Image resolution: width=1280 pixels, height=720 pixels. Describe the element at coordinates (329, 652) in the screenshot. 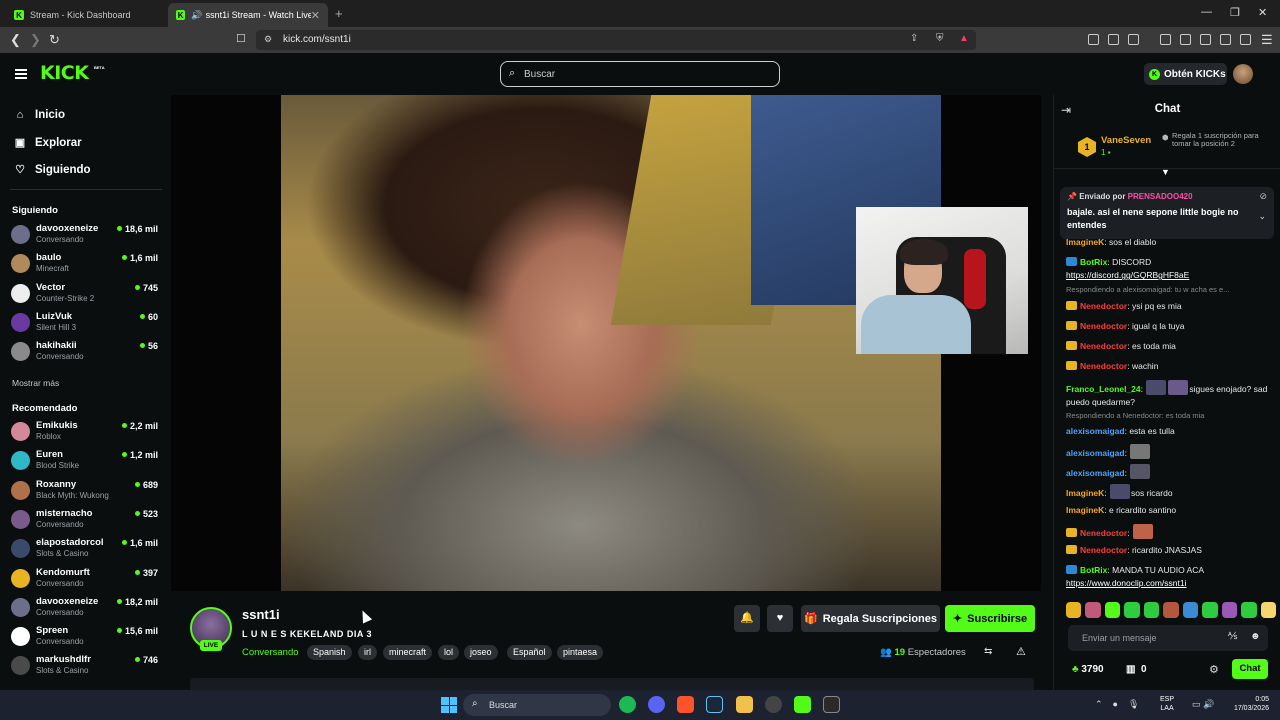

I see `tag-pill: Spanish` at that location.